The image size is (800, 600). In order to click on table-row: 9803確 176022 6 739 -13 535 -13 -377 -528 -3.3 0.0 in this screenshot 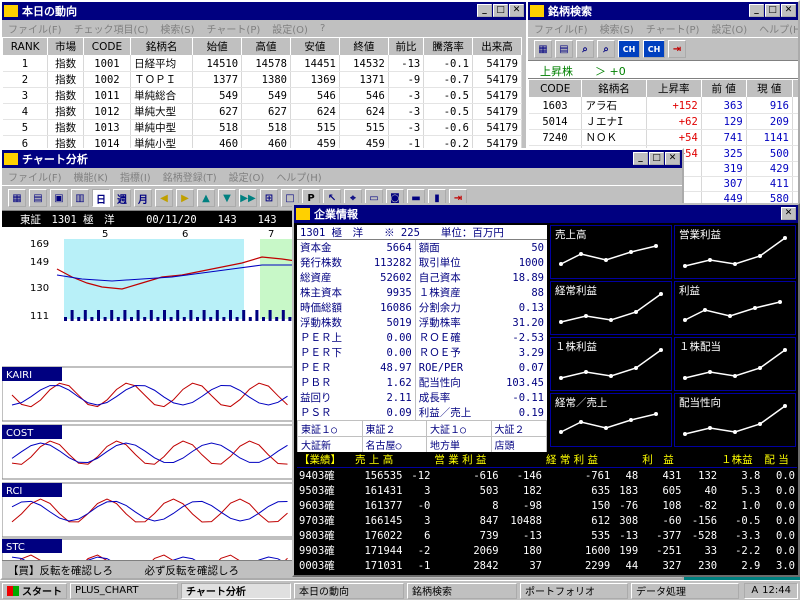, I will do `click(547, 535)`.